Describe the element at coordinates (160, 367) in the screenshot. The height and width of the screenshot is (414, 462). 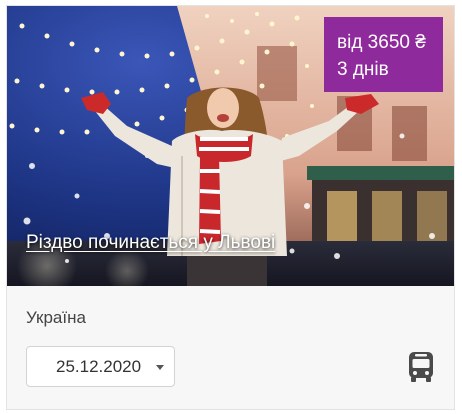
I see `chevron-down-icon` at that location.